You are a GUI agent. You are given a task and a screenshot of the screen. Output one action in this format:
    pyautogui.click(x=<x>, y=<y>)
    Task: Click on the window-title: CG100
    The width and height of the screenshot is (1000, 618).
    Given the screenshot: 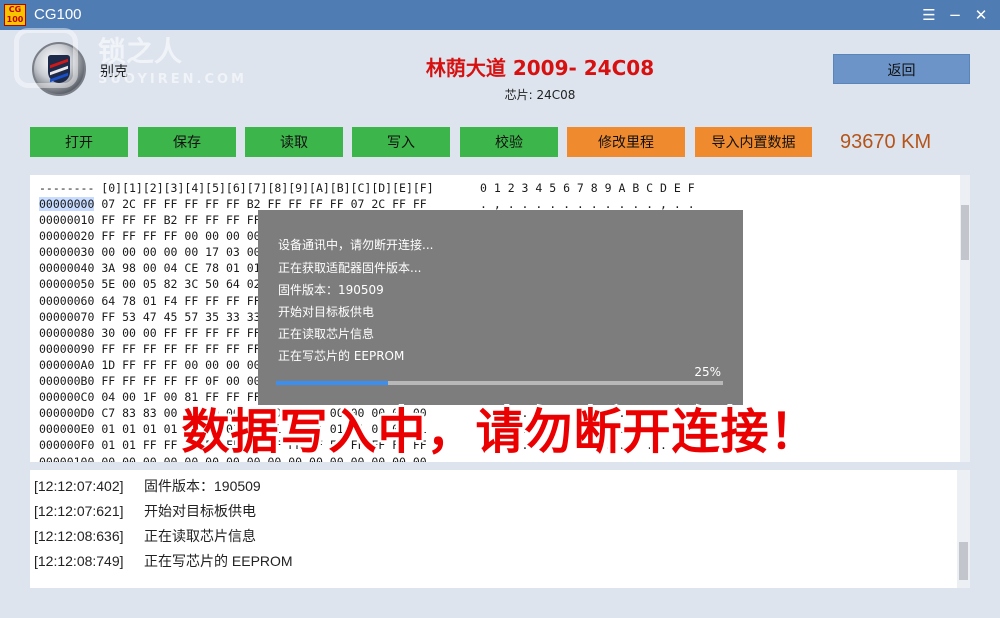 What is the action you would take?
    pyautogui.click(x=58, y=14)
    